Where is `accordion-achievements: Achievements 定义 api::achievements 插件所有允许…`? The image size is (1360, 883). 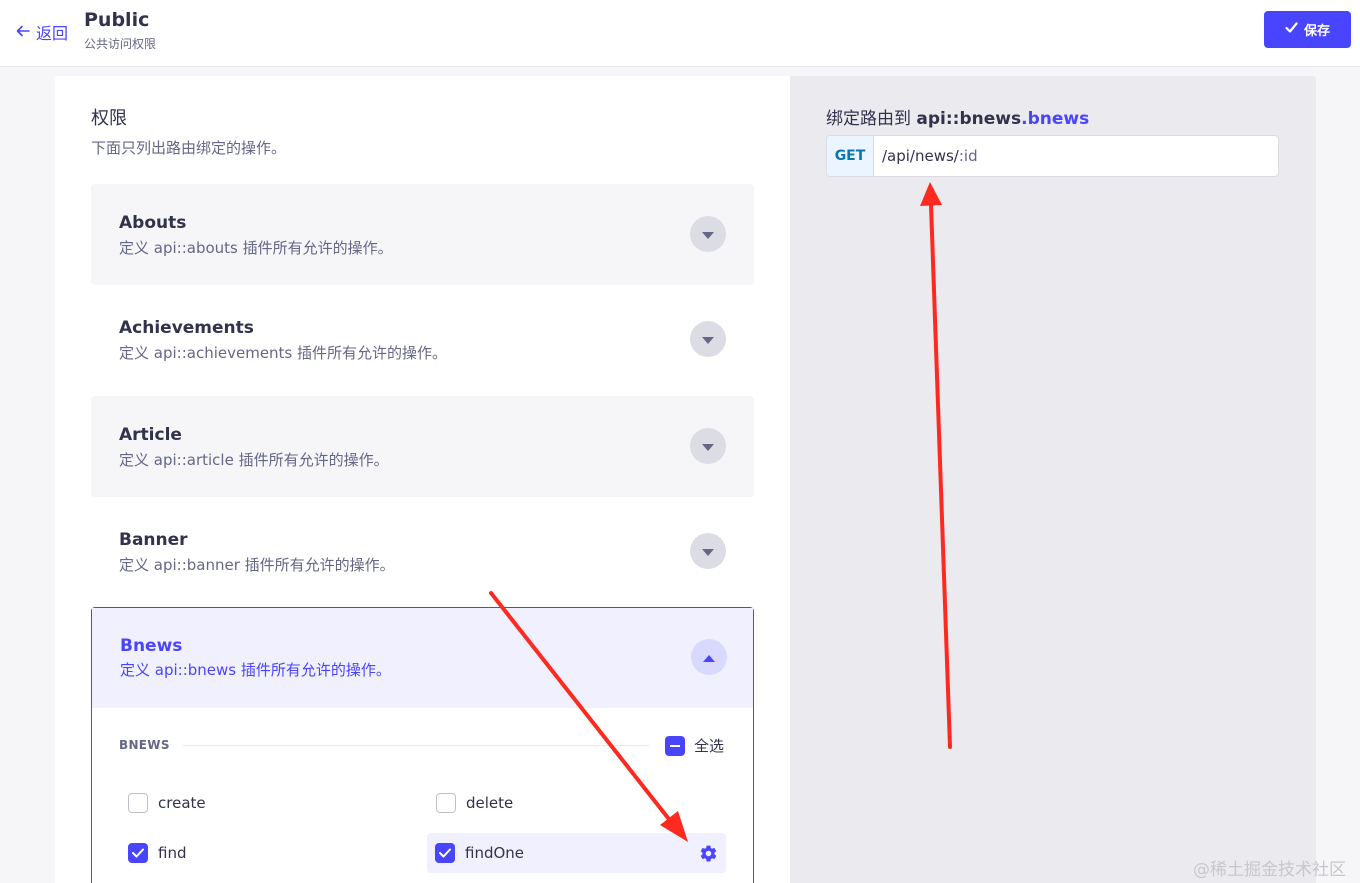 accordion-achievements: Achievements 定义 api::achievements 插件所有允许… is located at coordinates (422, 339).